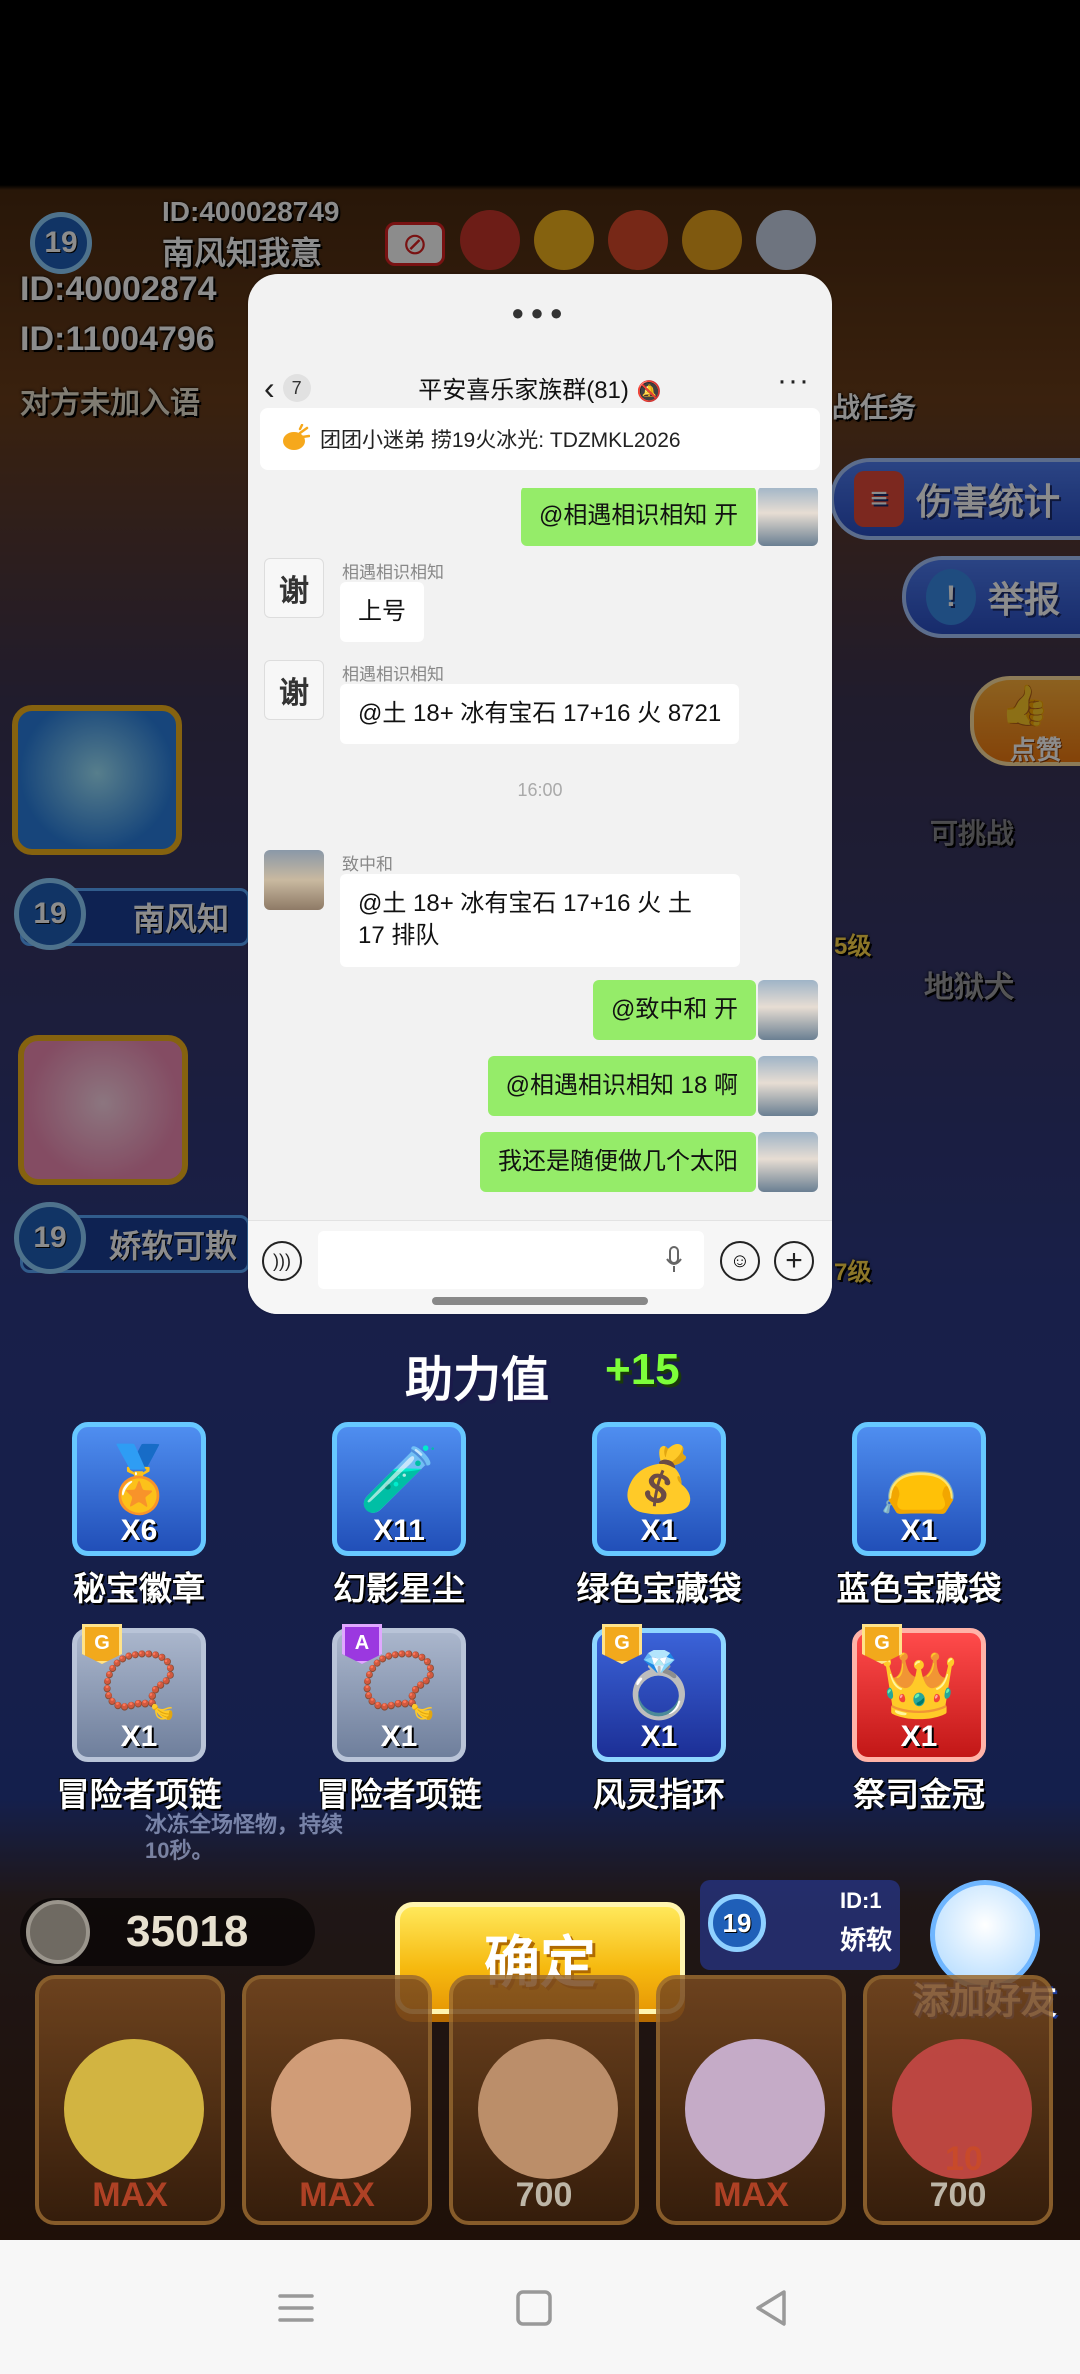 The height and width of the screenshot is (2374, 1080). Describe the element at coordinates (139, 1530) in the screenshot. I see `reward-qty: X6` at that location.